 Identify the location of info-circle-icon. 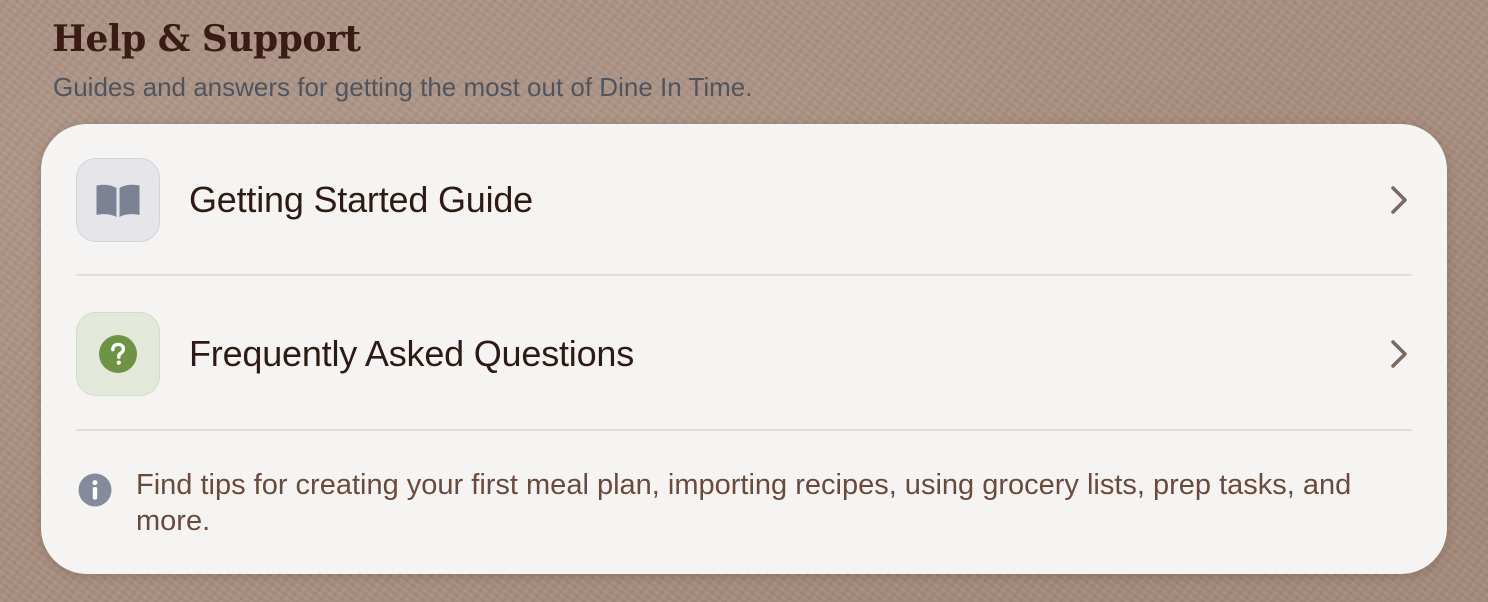
(95, 490).